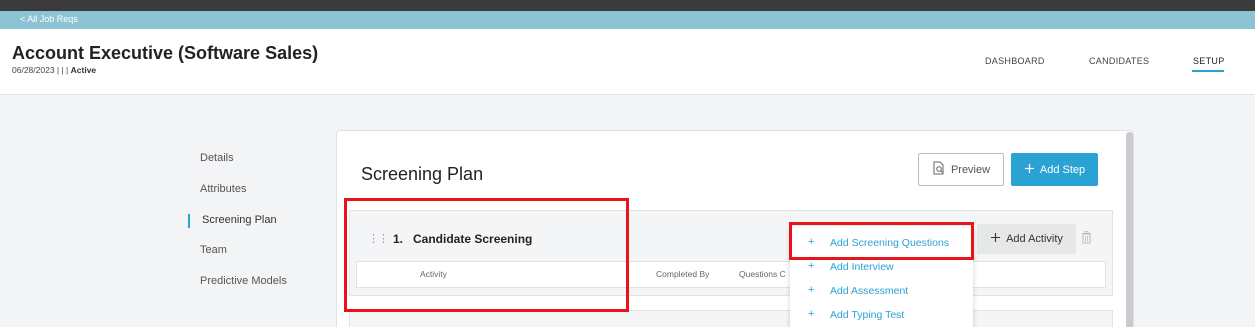 This screenshot has height=327, width=1255. I want to click on drag-handle-icon: ⋮⋮, so click(378, 238).